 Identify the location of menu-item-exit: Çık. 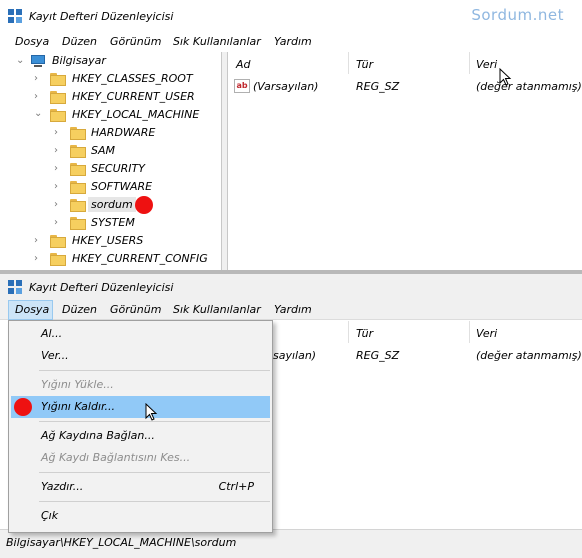
(140, 516).